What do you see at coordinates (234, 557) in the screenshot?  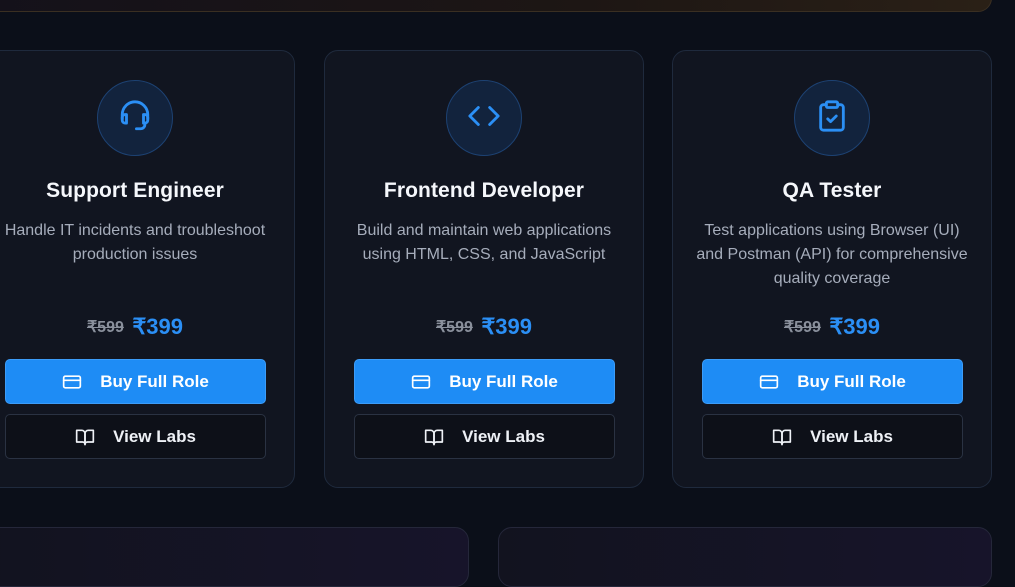 I see `next-row-card-left` at bounding box center [234, 557].